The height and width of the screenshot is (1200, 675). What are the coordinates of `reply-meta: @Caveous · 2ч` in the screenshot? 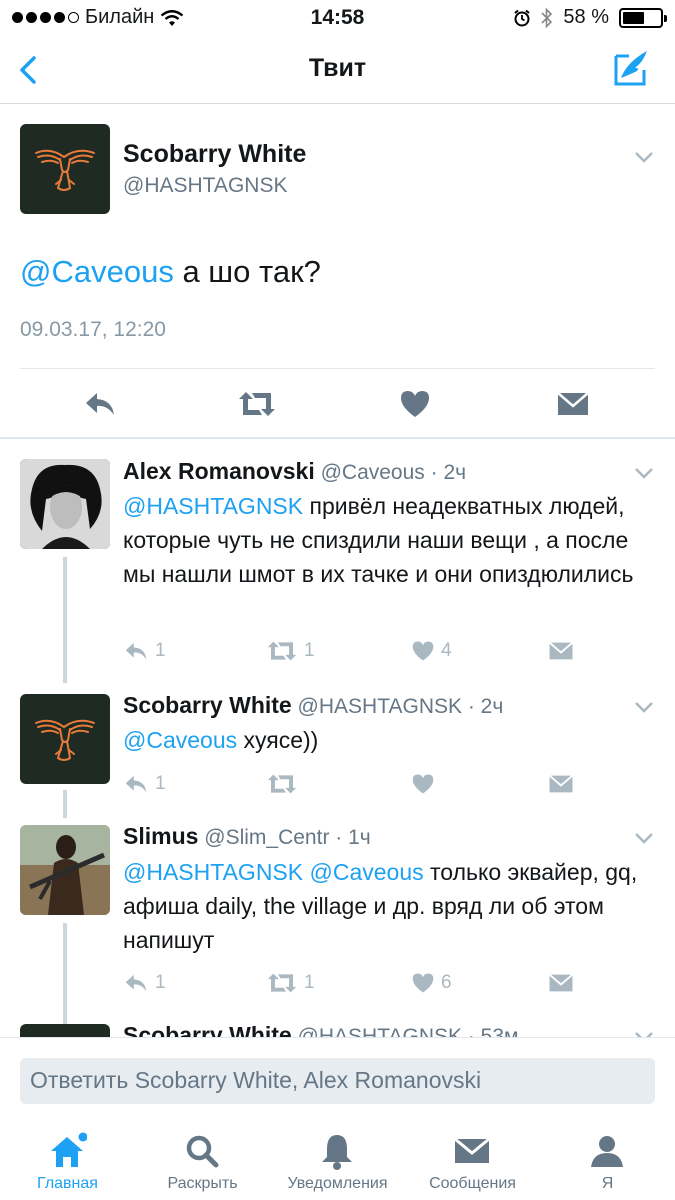 It's located at (390, 472).